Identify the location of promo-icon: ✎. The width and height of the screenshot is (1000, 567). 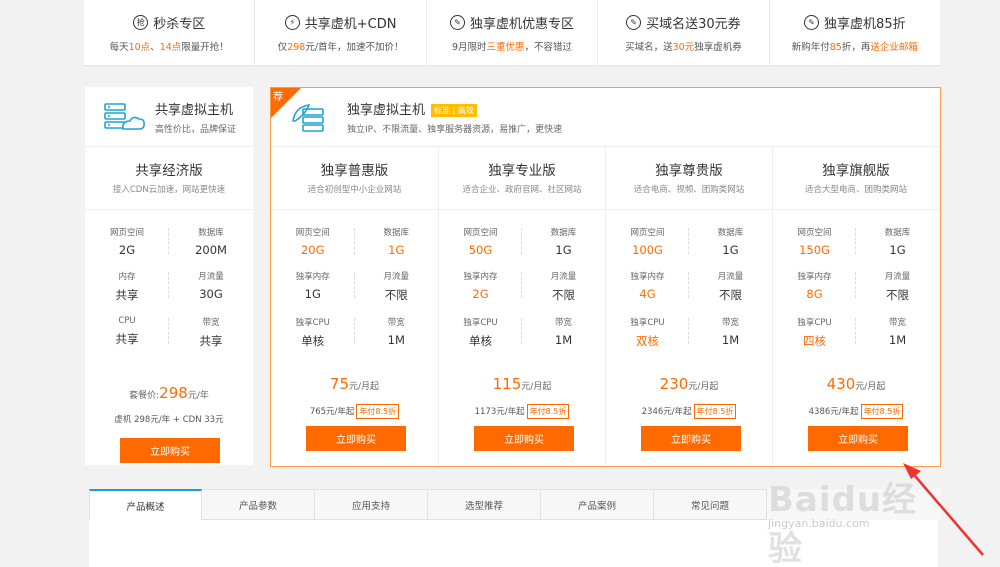
(812, 22).